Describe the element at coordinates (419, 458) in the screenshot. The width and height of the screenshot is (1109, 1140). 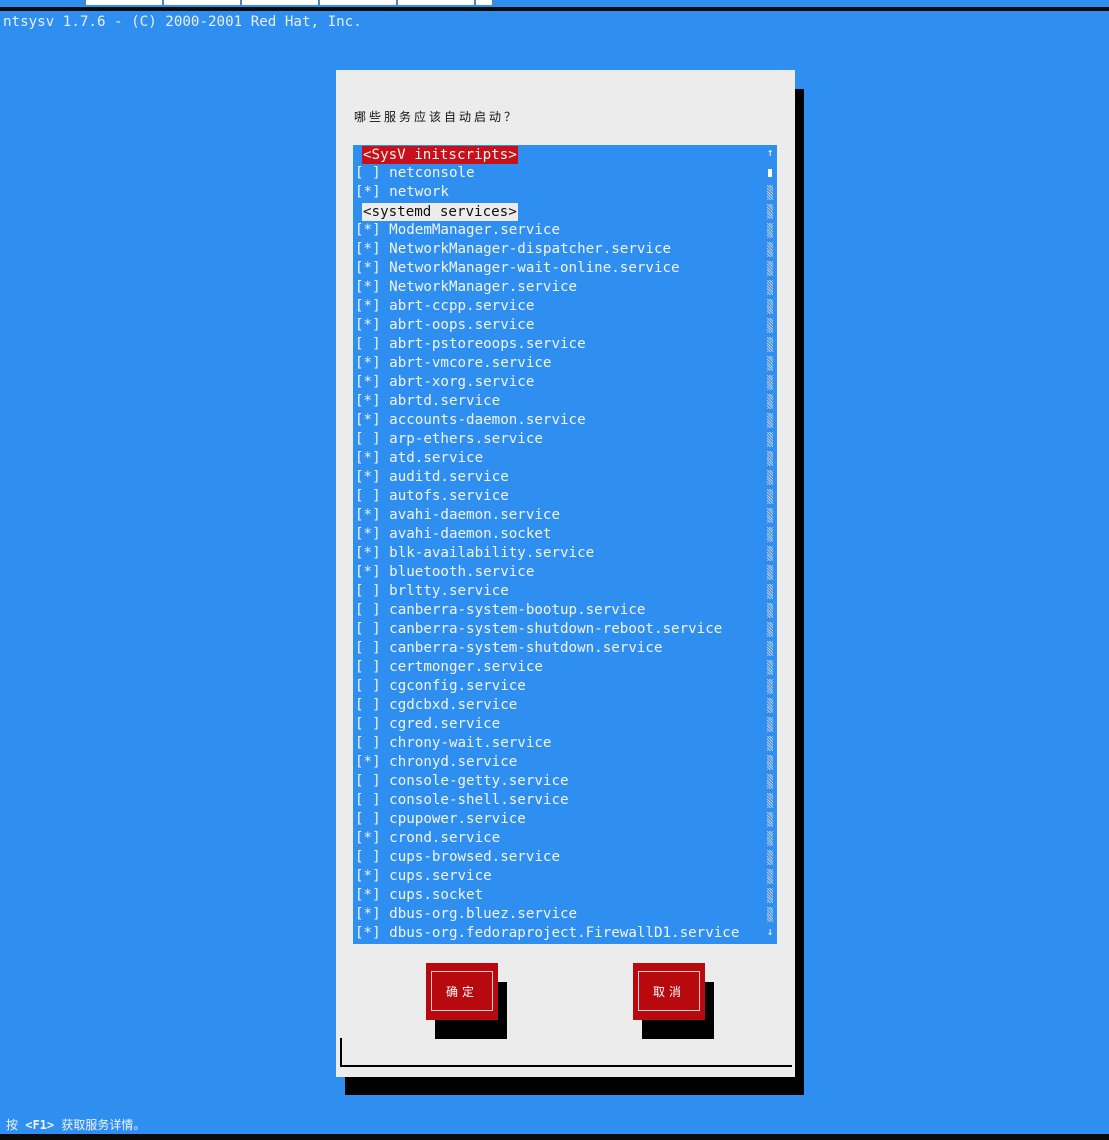
I see `service-item: [*] atd.service` at that location.